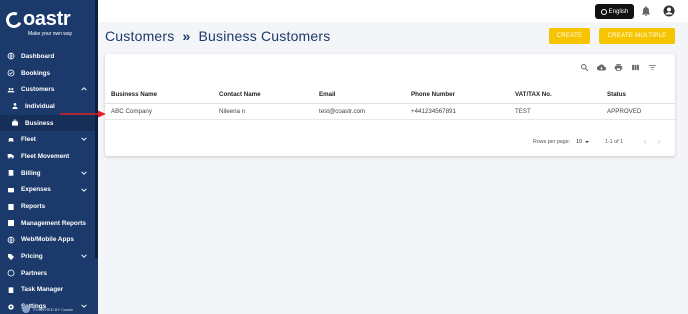 The width and height of the screenshot is (688, 314). What do you see at coordinates (359, 95) in the screenshot?
I see `column-header: Email` at bounding box center [359, 95].